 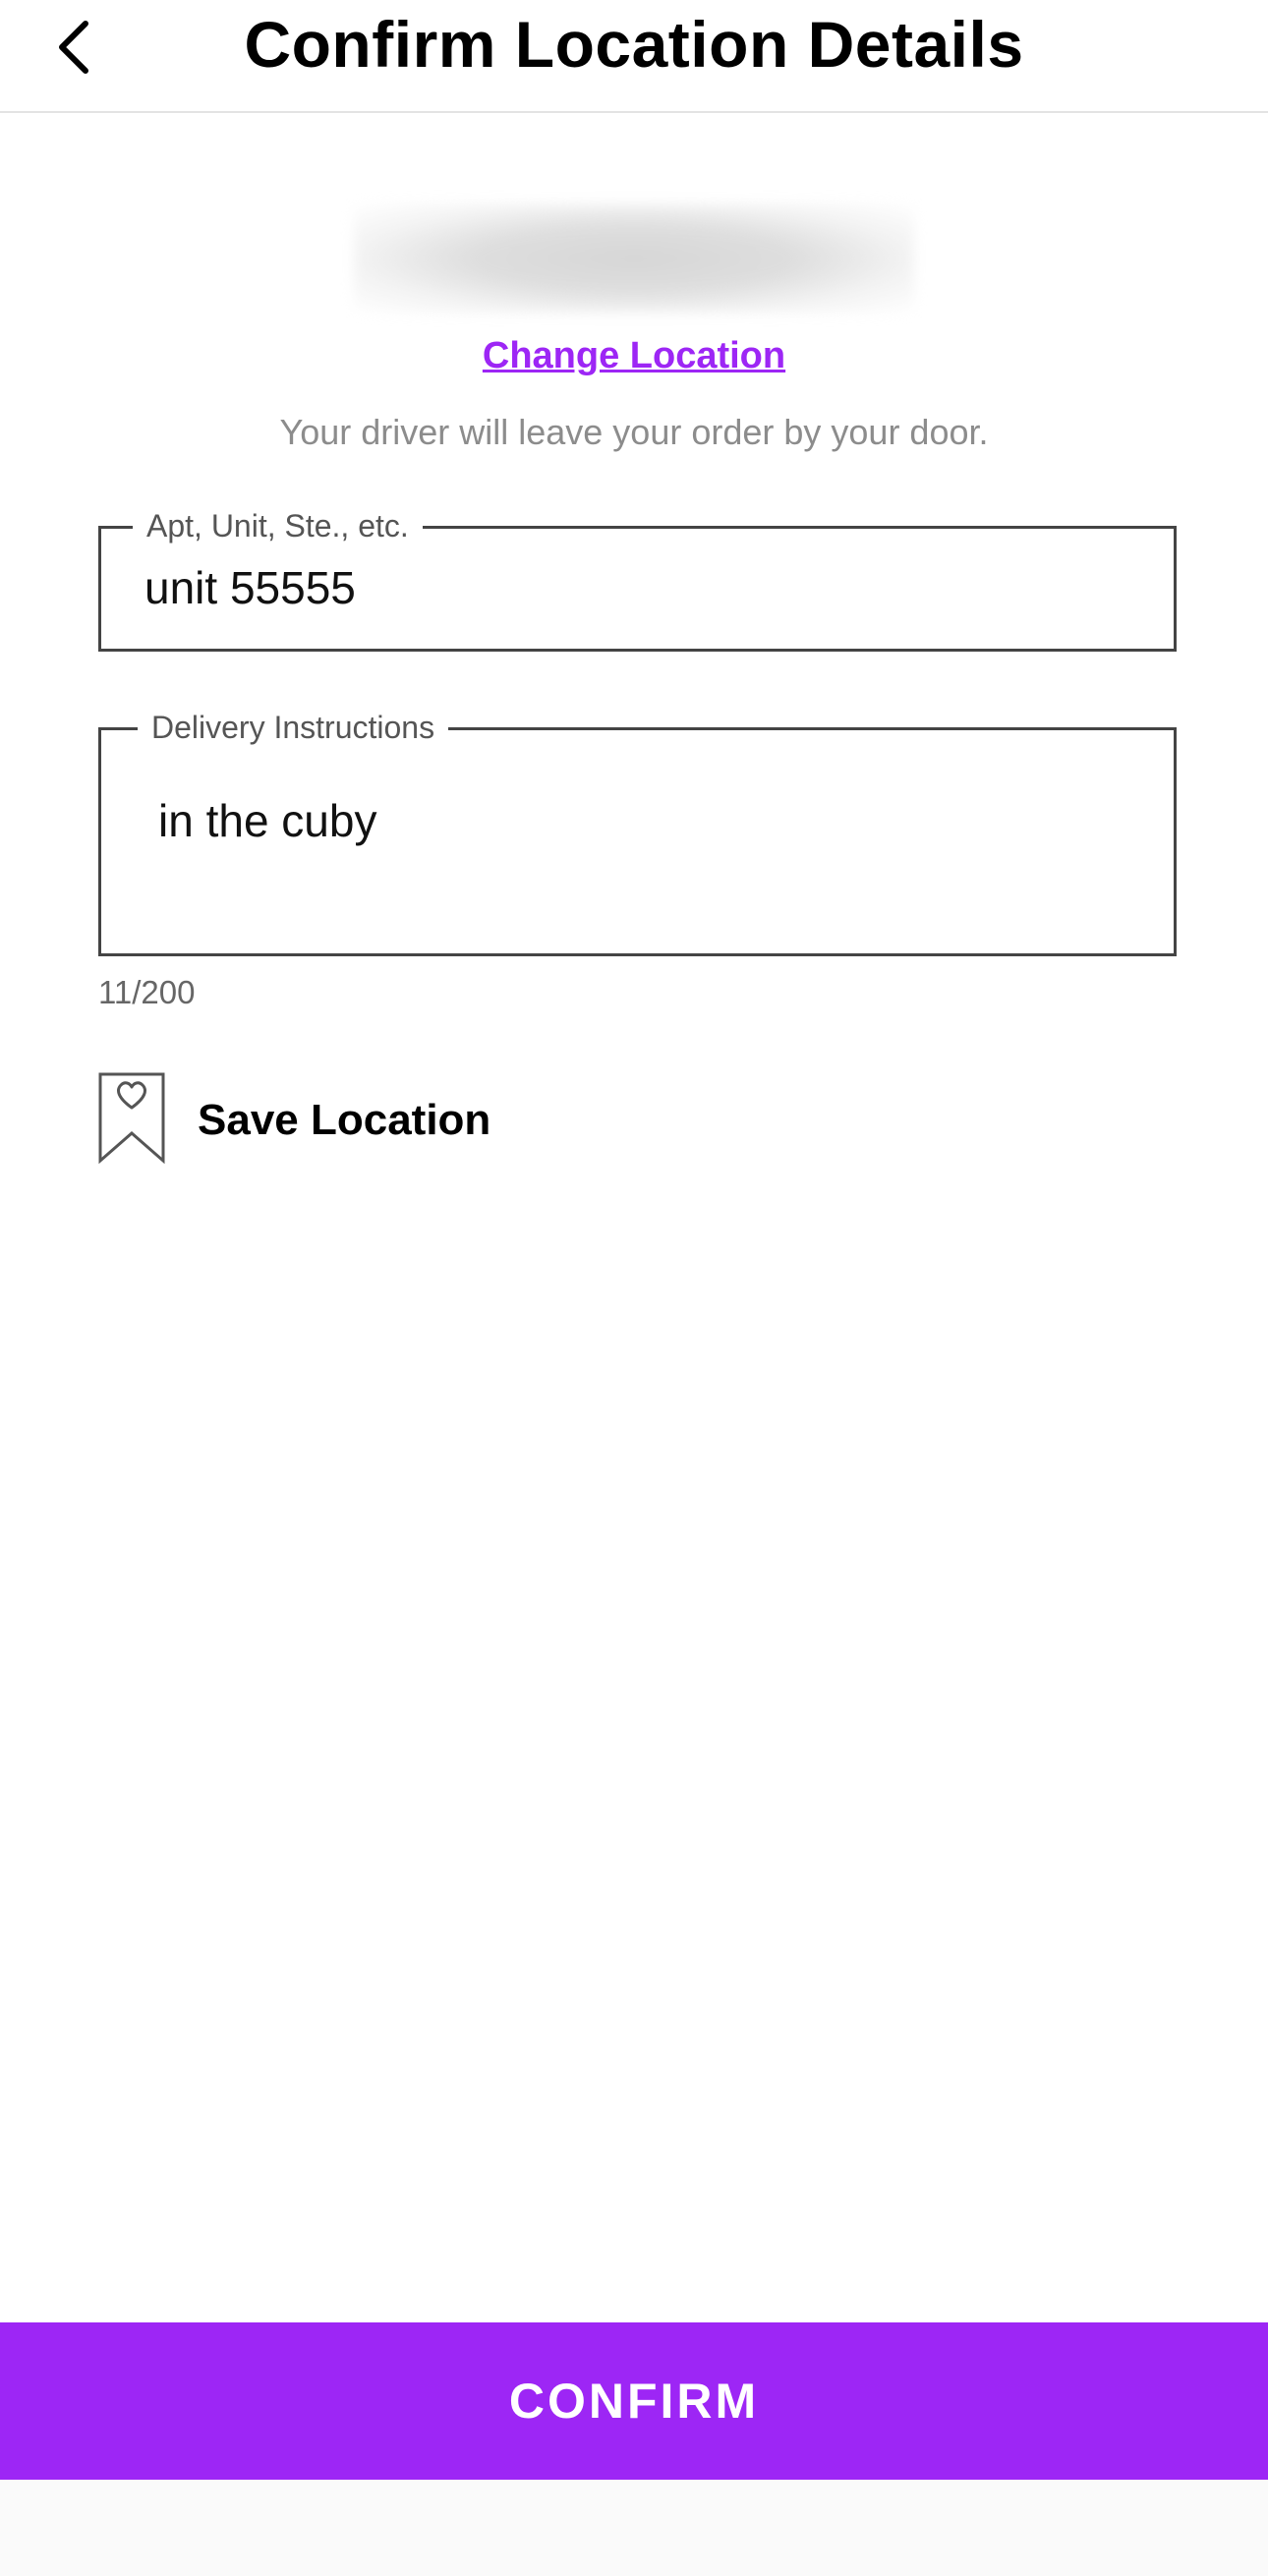 What do you see at coordinates (637, 830) in the screenshot?
I see `delivery-instructions-field: Delivery Instructions in the cuby` at bounding box center [637, 830].